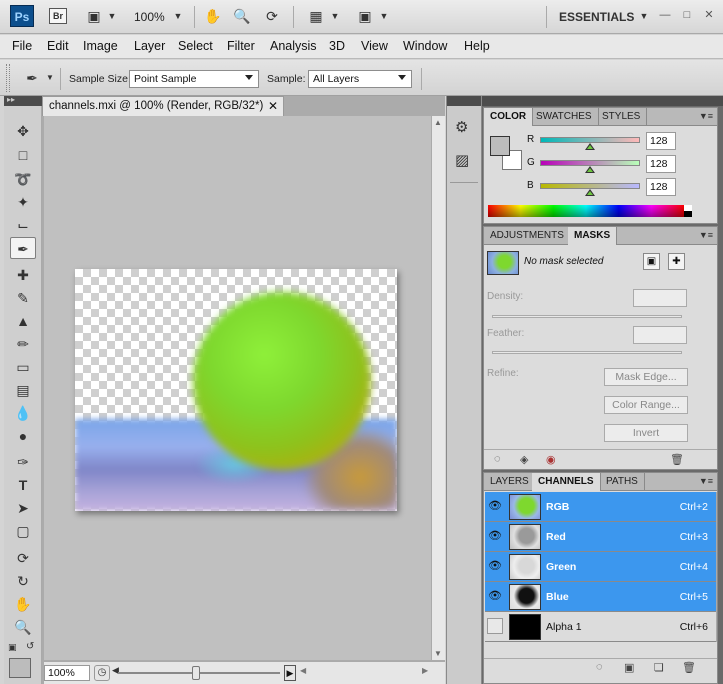  Describe the element at coordinates (477, 46) in the screenshot. I see `menu-help: Help` at that location.